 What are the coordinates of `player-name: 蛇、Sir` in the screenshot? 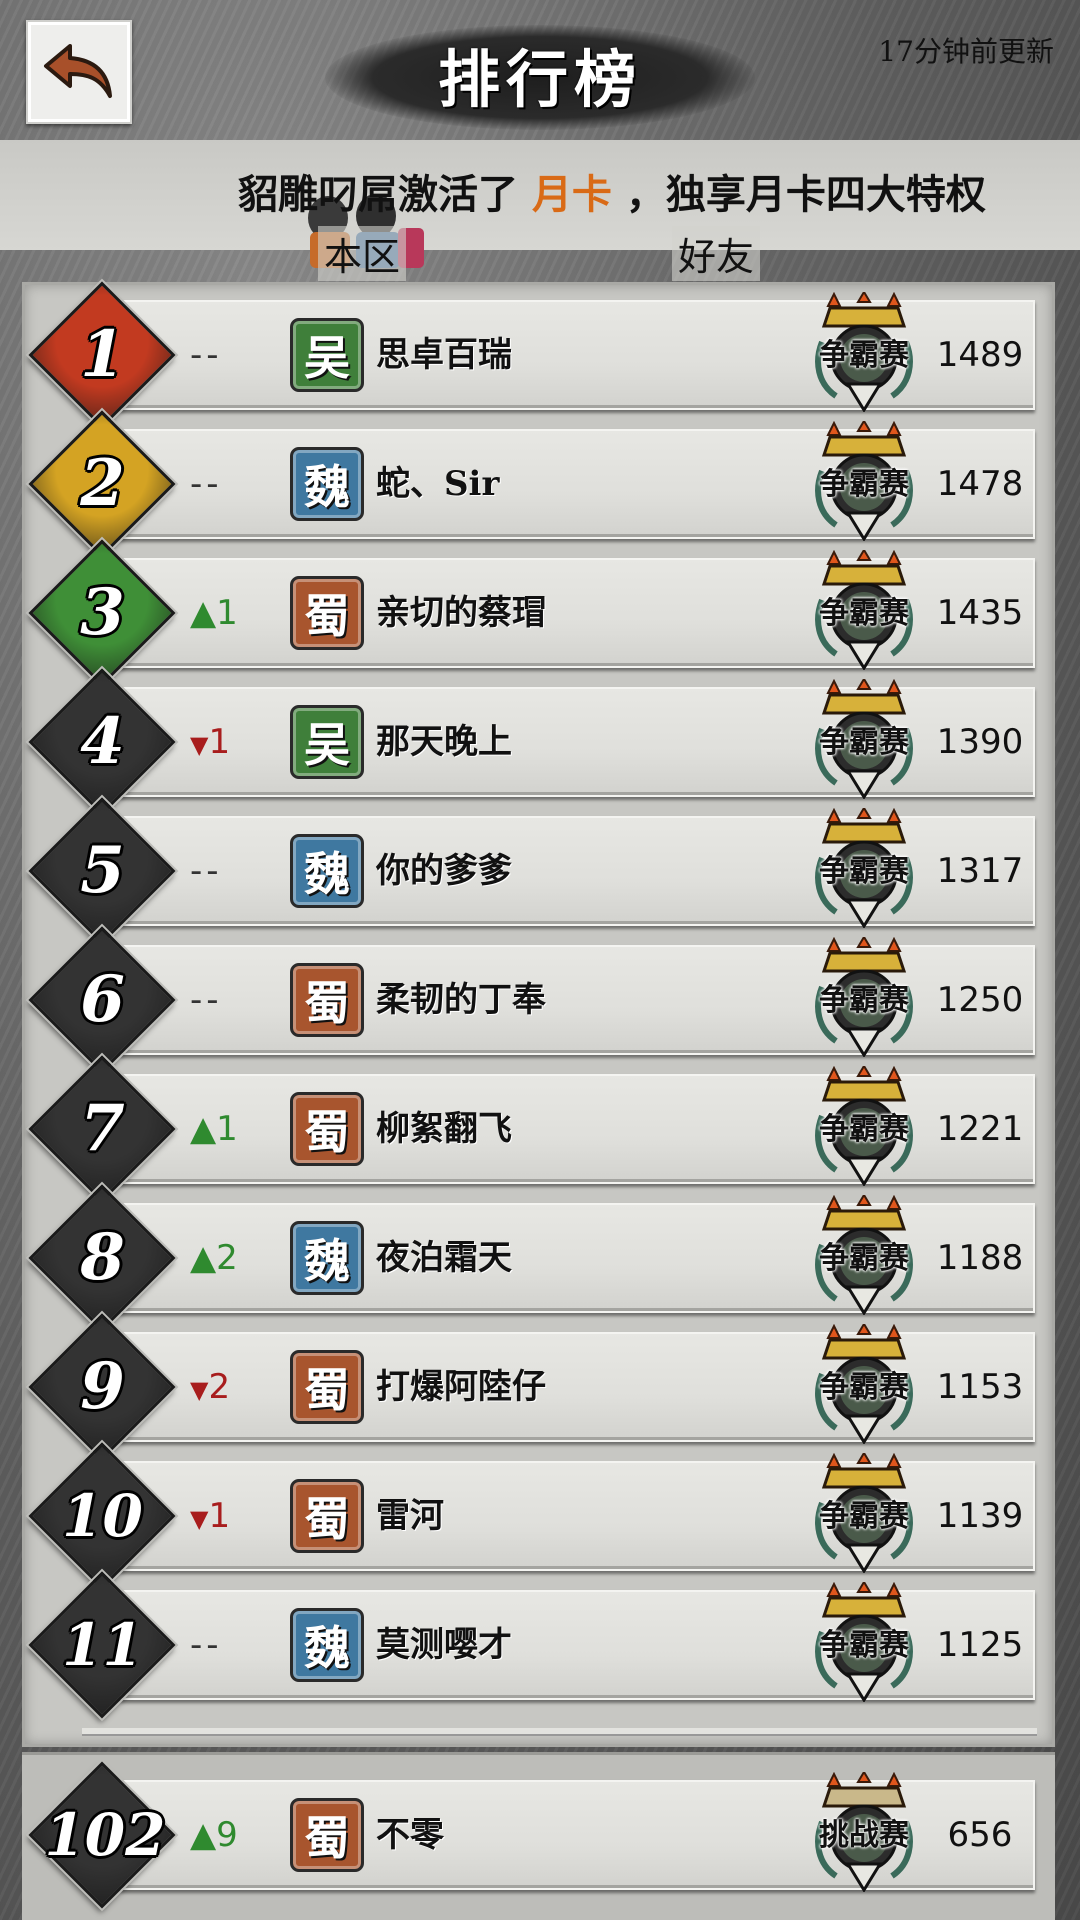 It's located at (556, 484).